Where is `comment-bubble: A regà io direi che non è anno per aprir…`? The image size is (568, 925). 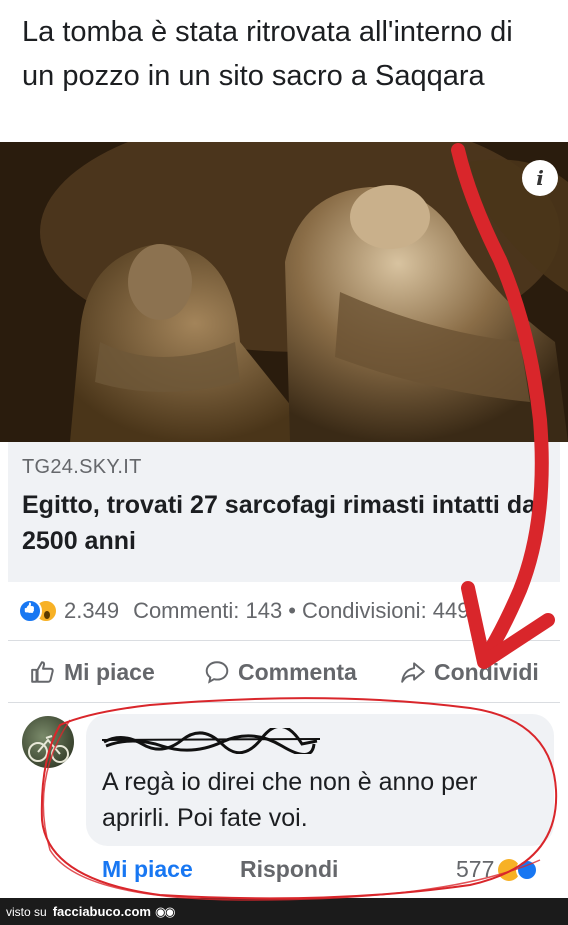
comment-bubble: A regà io direi che non è anno per aprir… is located at coordinates (320, 780).